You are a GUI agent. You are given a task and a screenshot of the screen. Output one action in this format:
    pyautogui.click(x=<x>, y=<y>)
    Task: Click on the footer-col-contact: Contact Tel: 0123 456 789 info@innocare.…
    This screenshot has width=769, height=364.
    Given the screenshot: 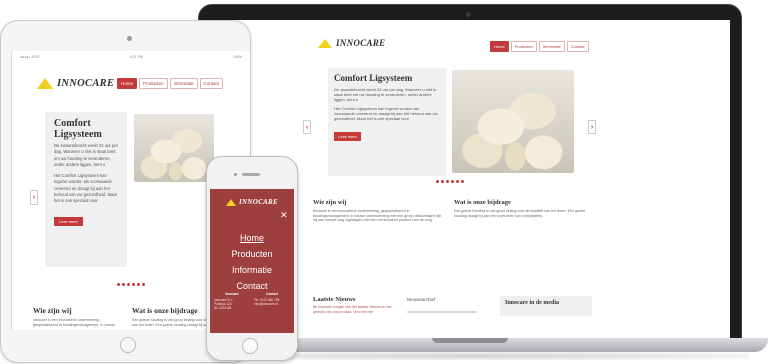 What is the action you would take?
    pyautogui.click(x=272, y=301)
    